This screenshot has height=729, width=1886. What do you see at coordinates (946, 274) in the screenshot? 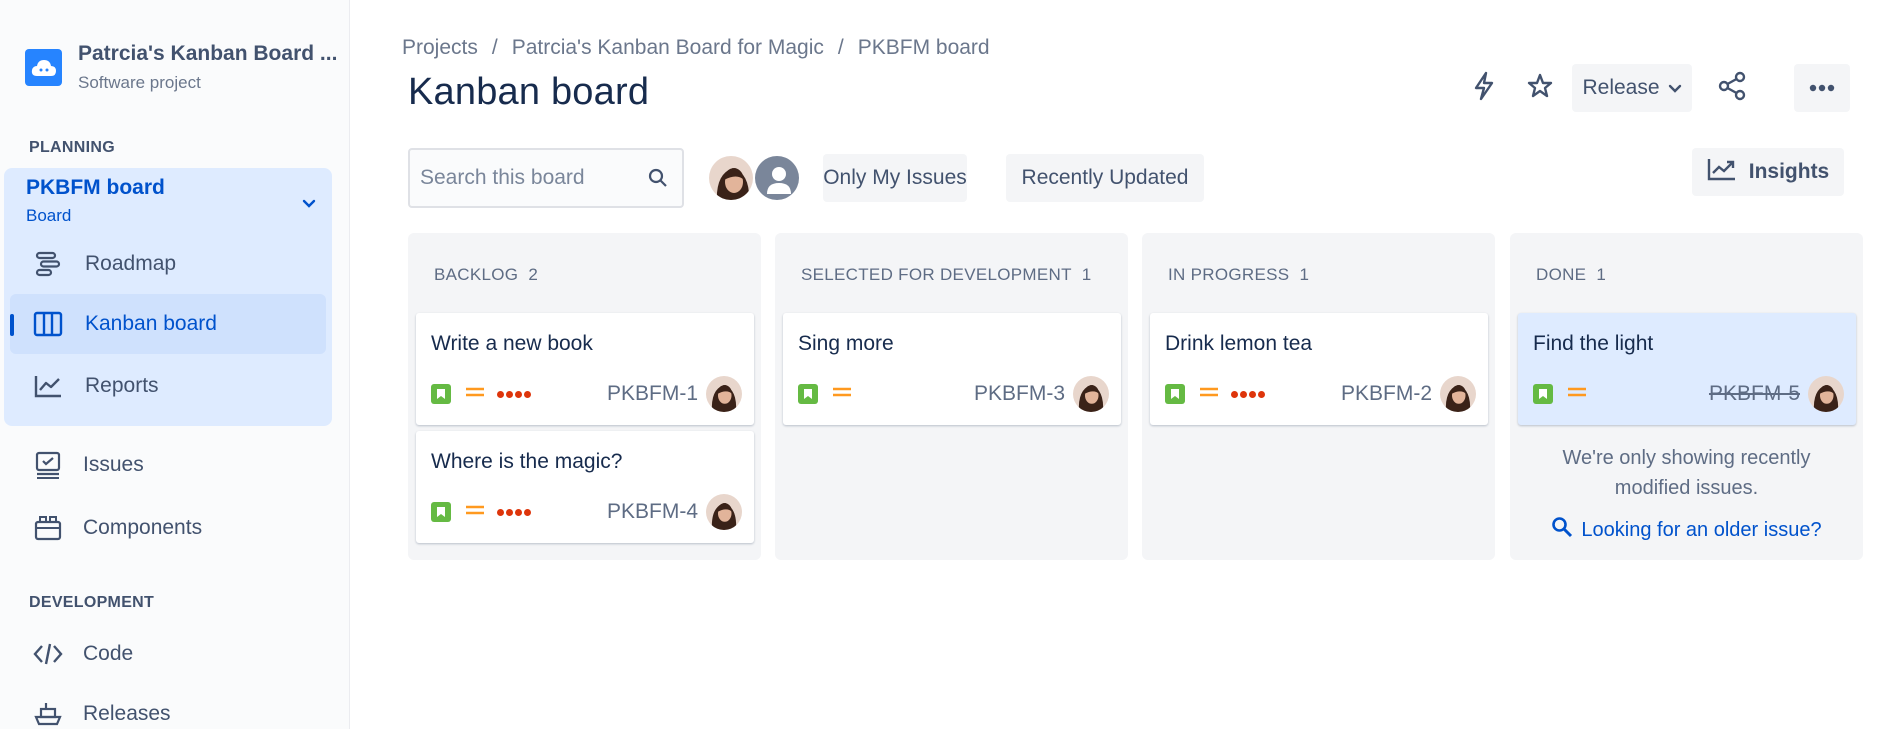
I see `column-title: SELECTED FOR DEVELOPMENT 1` at bounding box center [946, 274].